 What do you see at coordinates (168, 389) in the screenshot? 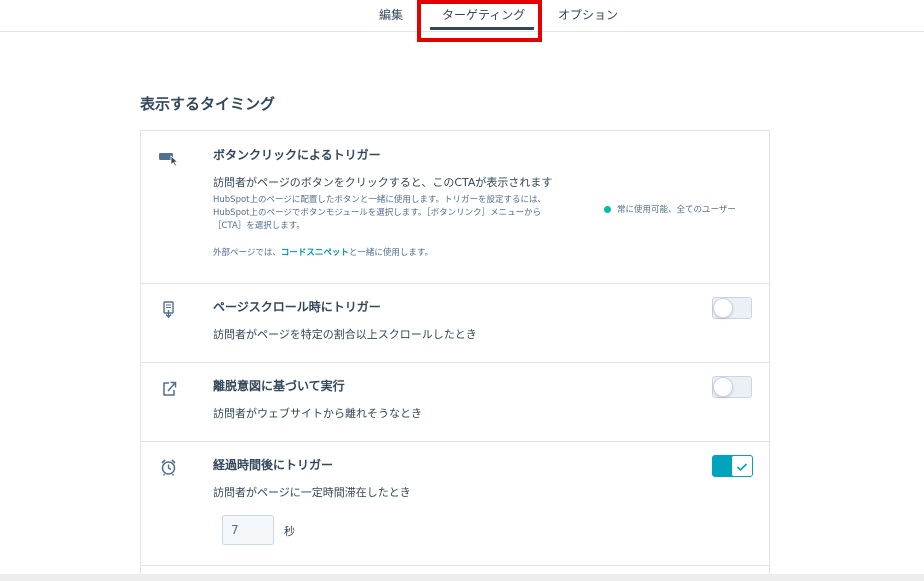
I see `external-link-icon` at bounding box center [168, 389].